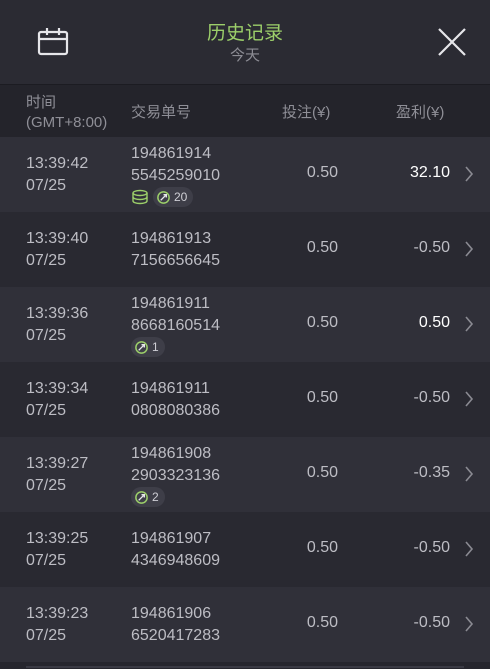 The height and width of the screenshot is (669, 490). Describe the element at coordinates (175, 260) in the screenshot. I see `row-txn-id-part2: 7156656645` at that location.